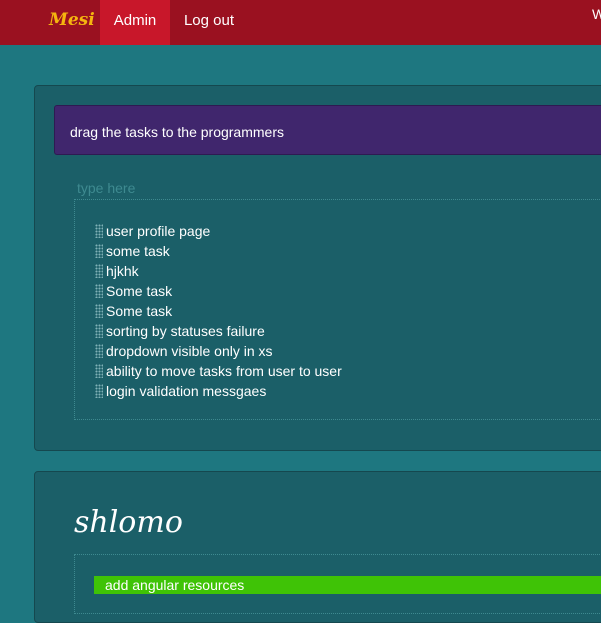 Image resolution: width=601 pixels, height=623 pixels. What do you see at coordinates (300, 22) in the screenshot?
I see `top-navbar: Mesi Admin Log out W` at bounding box center [300, 22].